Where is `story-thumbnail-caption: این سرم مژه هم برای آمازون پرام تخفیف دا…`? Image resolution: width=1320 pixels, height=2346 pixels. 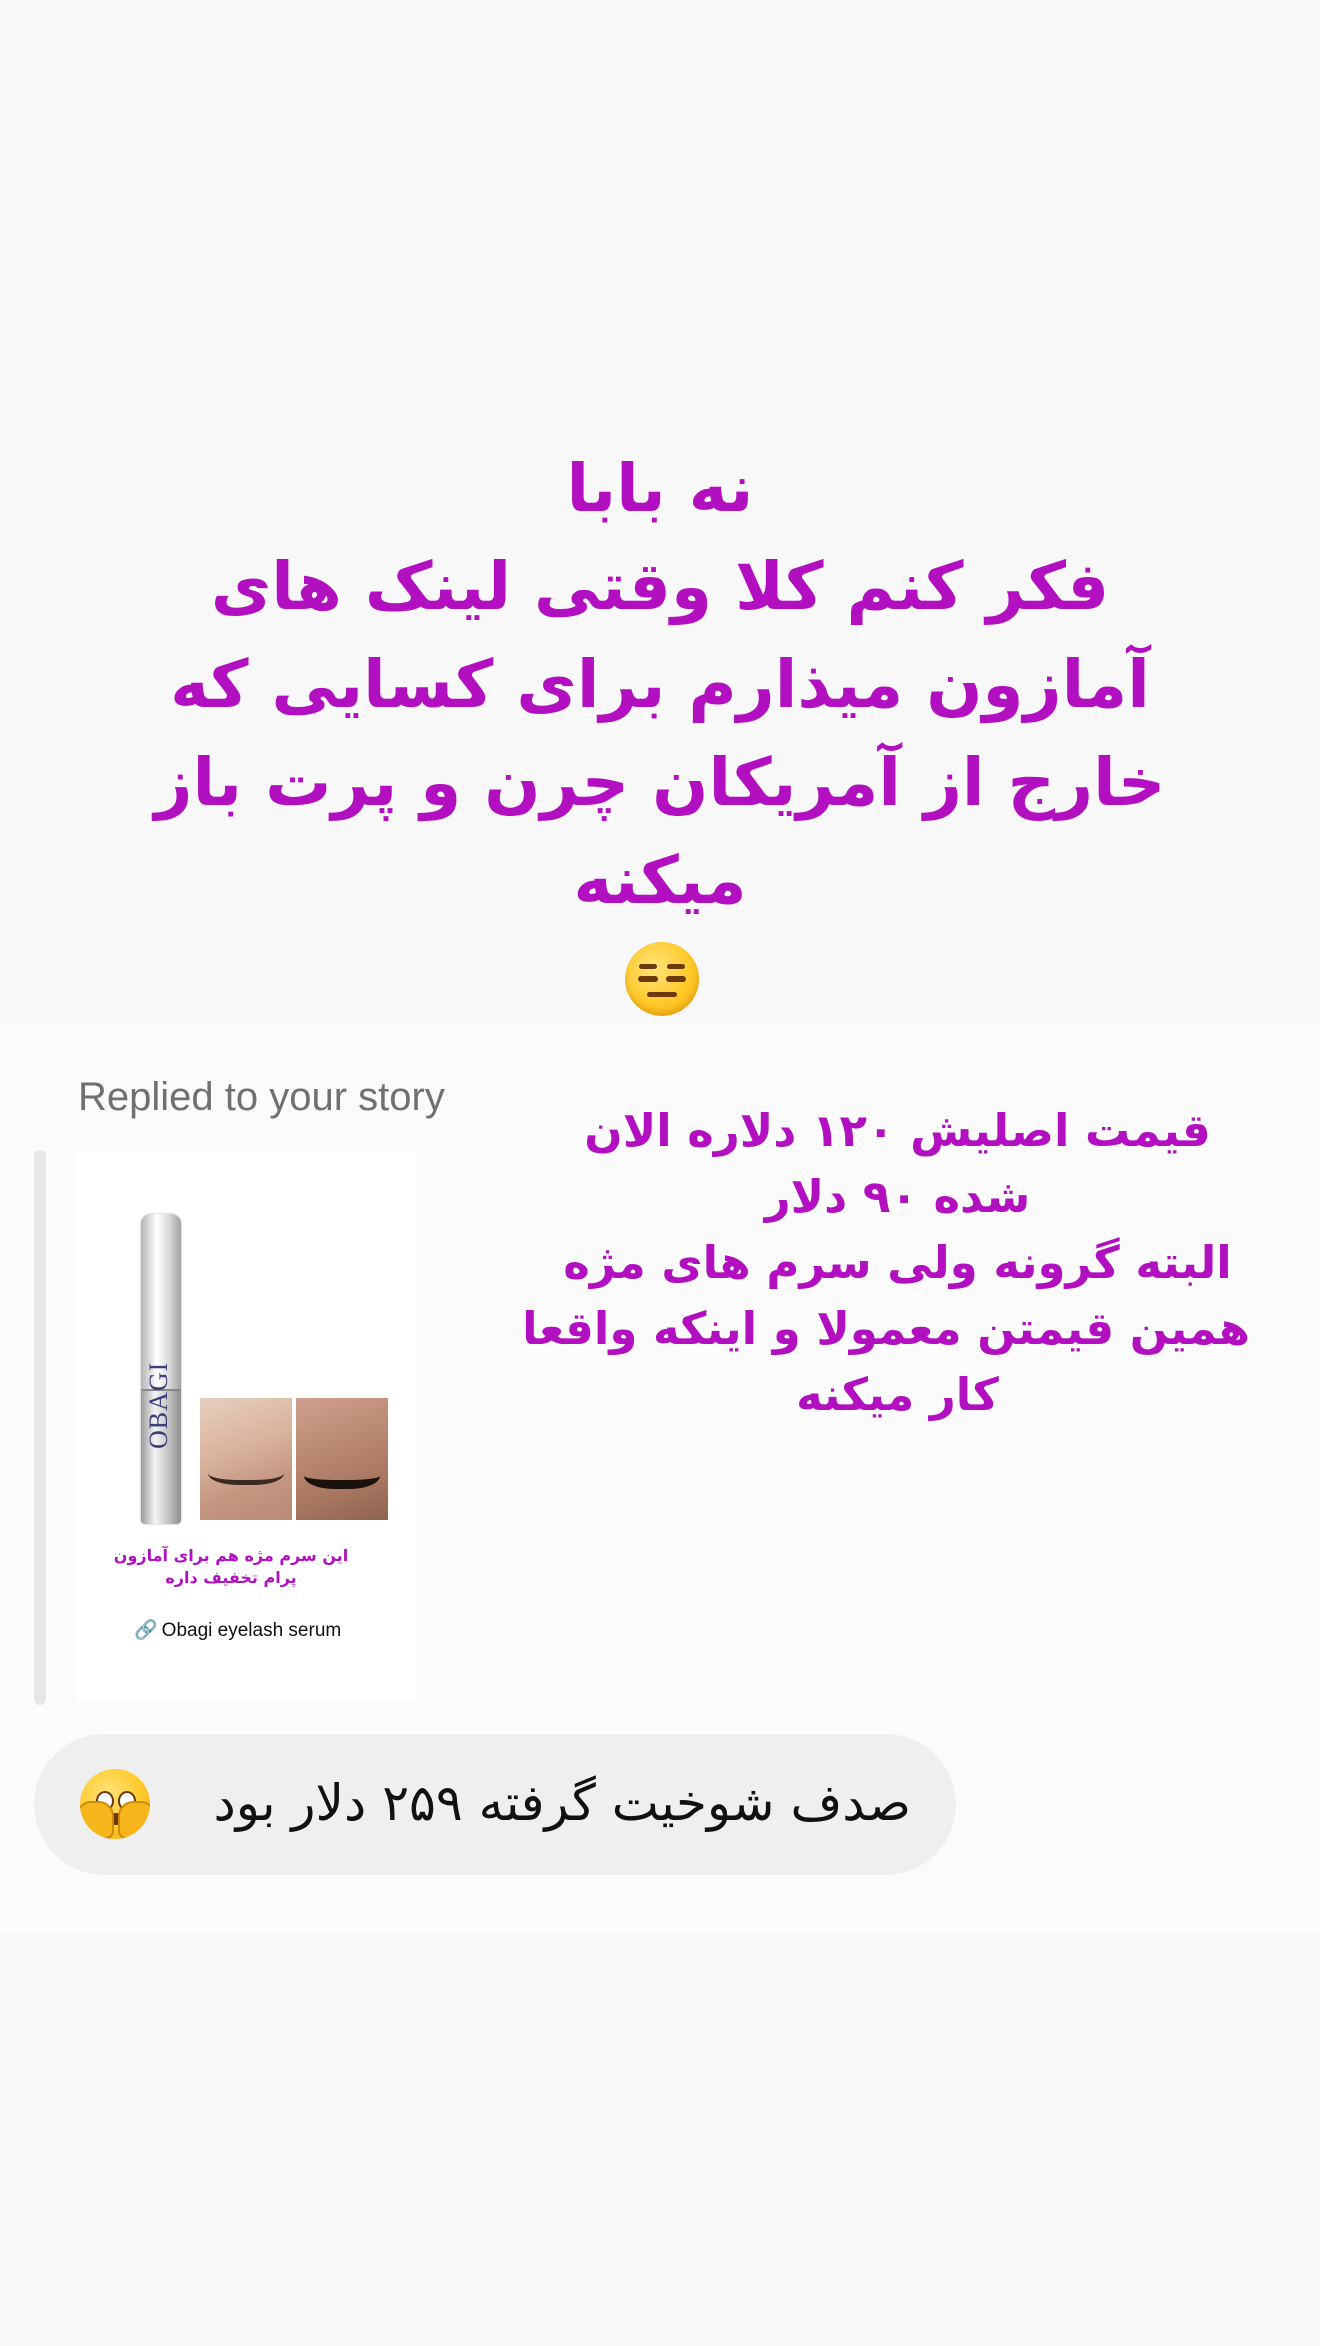
story-thumbnail-caption: این سرم مژه هم برای آمازون پرام تخفیف دا… is located at coordinates (231, 1566).